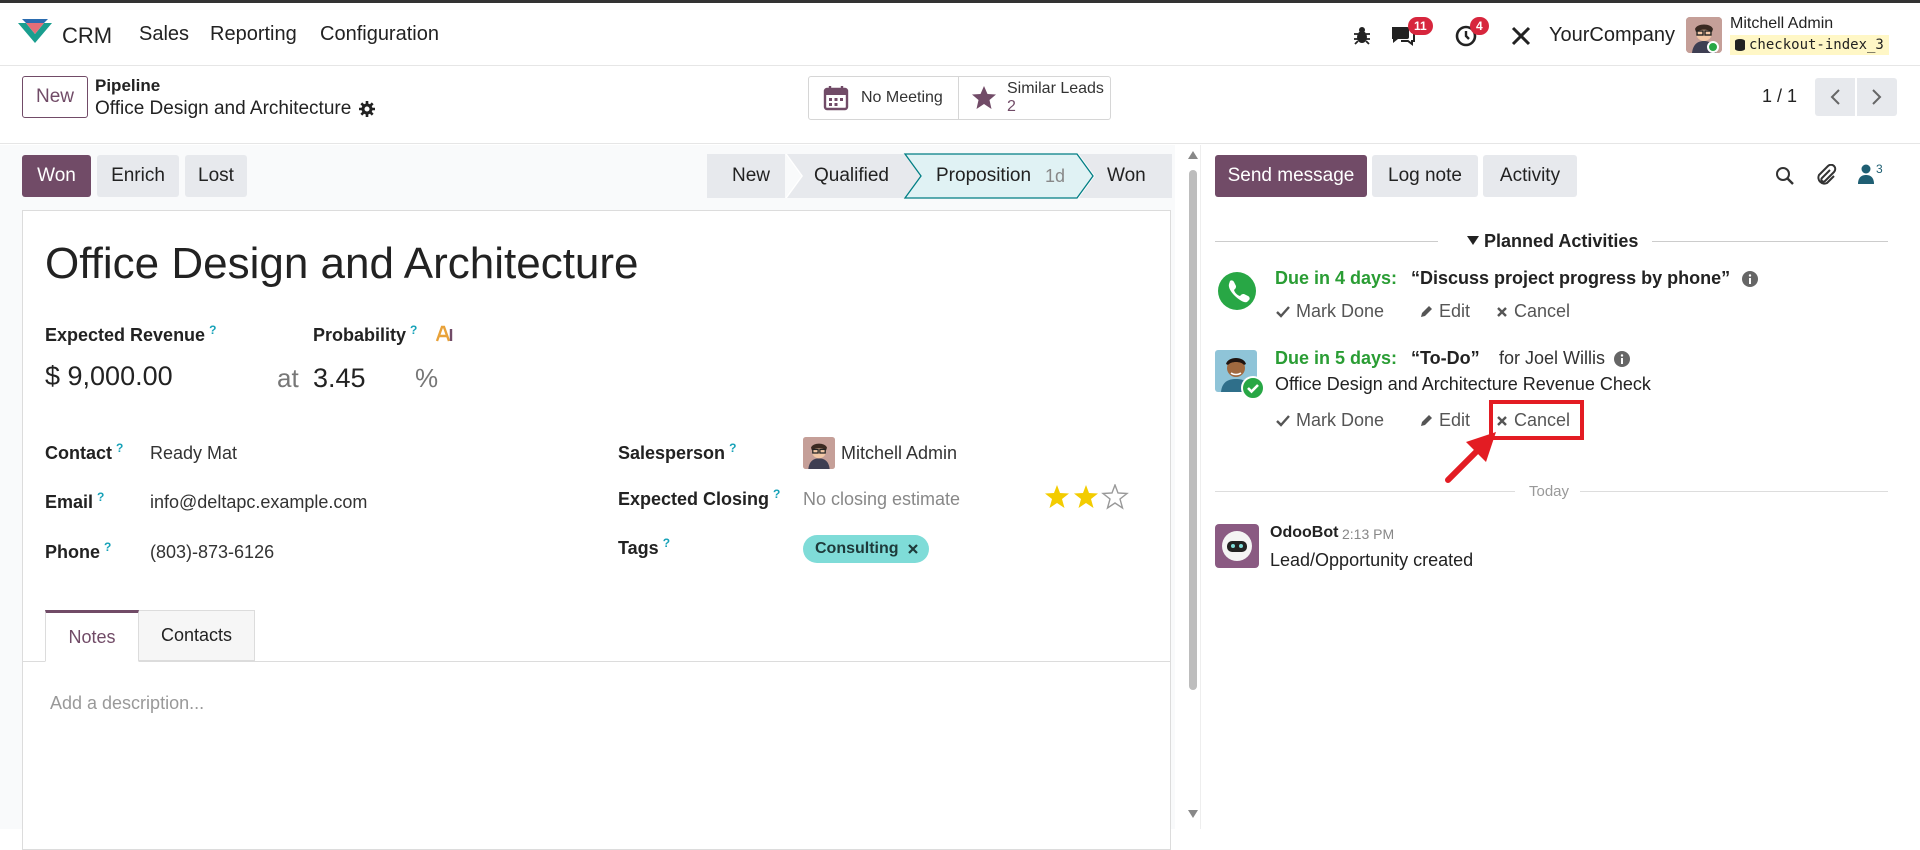 The height and width of the screenshot is (850, 1920). What do you see at coordinates (1740, 45) in the screenshot?
I see `database-icon` at bounding box center [1740, 45].